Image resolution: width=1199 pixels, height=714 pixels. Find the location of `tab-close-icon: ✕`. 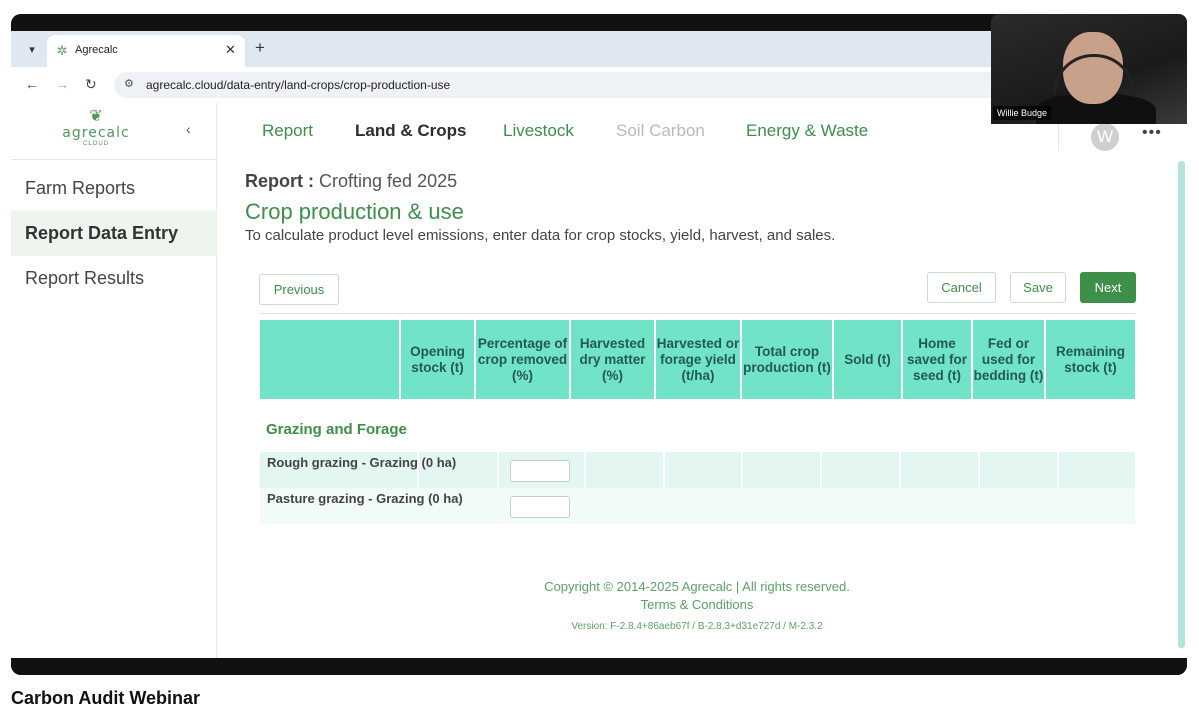

tab-close-icon: ✕ is located at coordinates (230, 50).